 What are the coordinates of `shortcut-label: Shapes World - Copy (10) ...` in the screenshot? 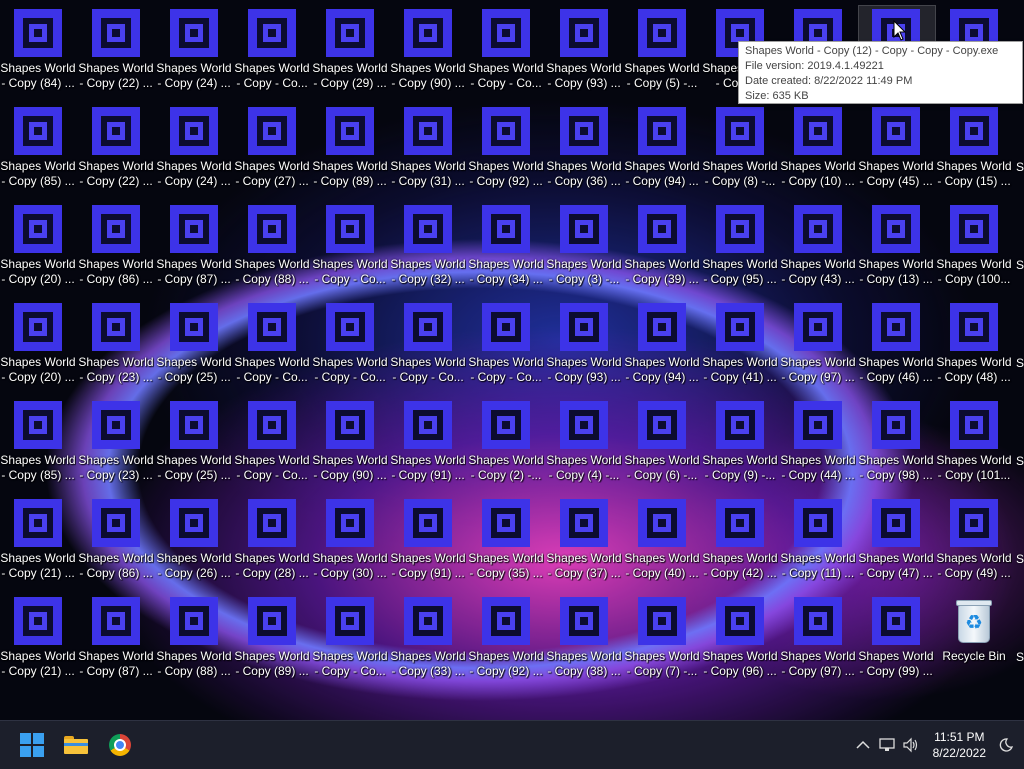 It's located at (818, 173).